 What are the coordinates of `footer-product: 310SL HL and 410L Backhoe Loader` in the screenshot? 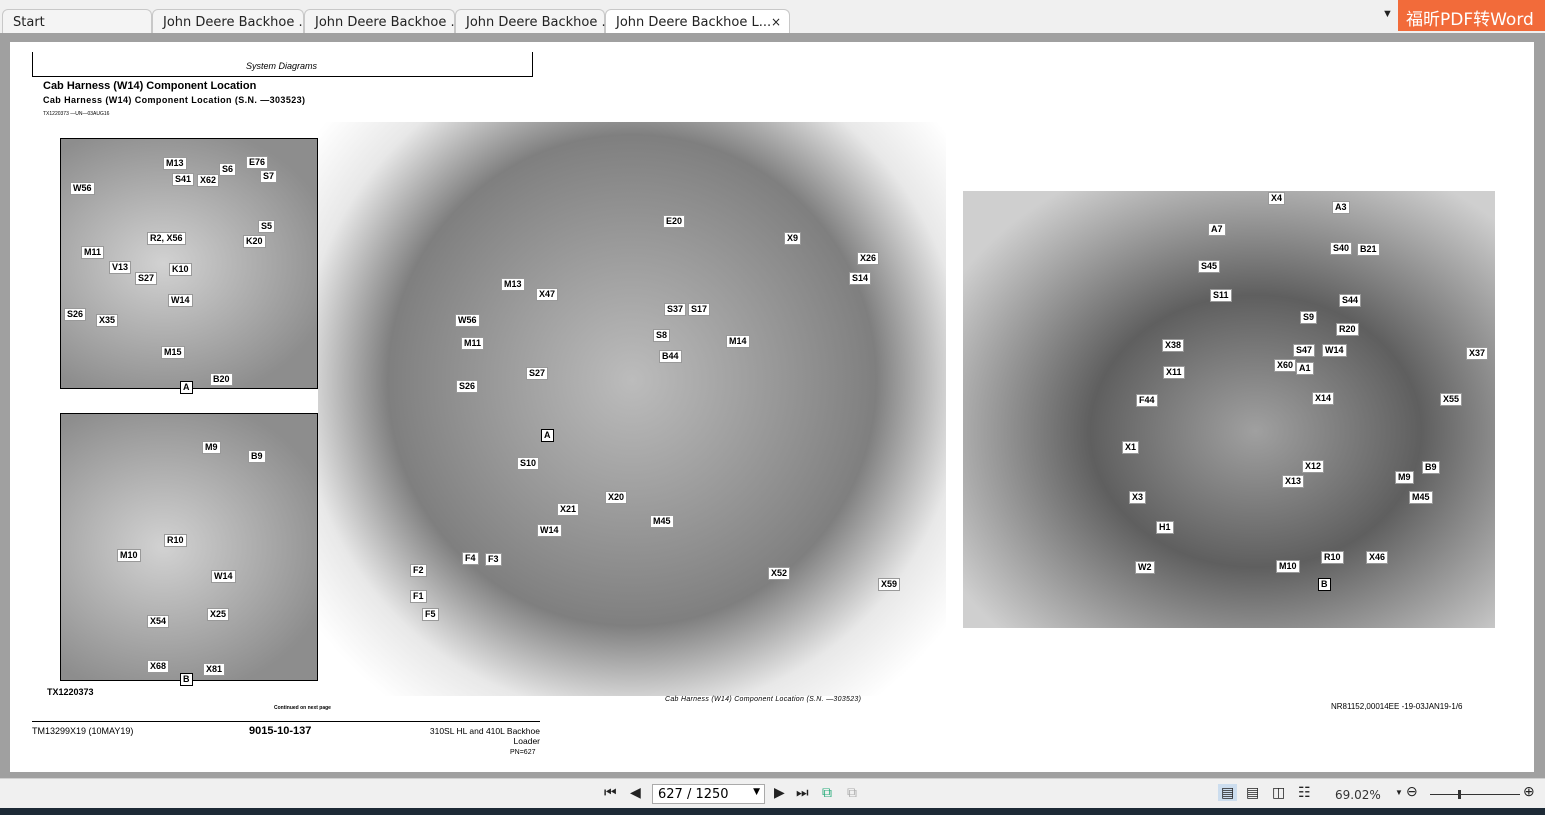 It's located at (484, 736).